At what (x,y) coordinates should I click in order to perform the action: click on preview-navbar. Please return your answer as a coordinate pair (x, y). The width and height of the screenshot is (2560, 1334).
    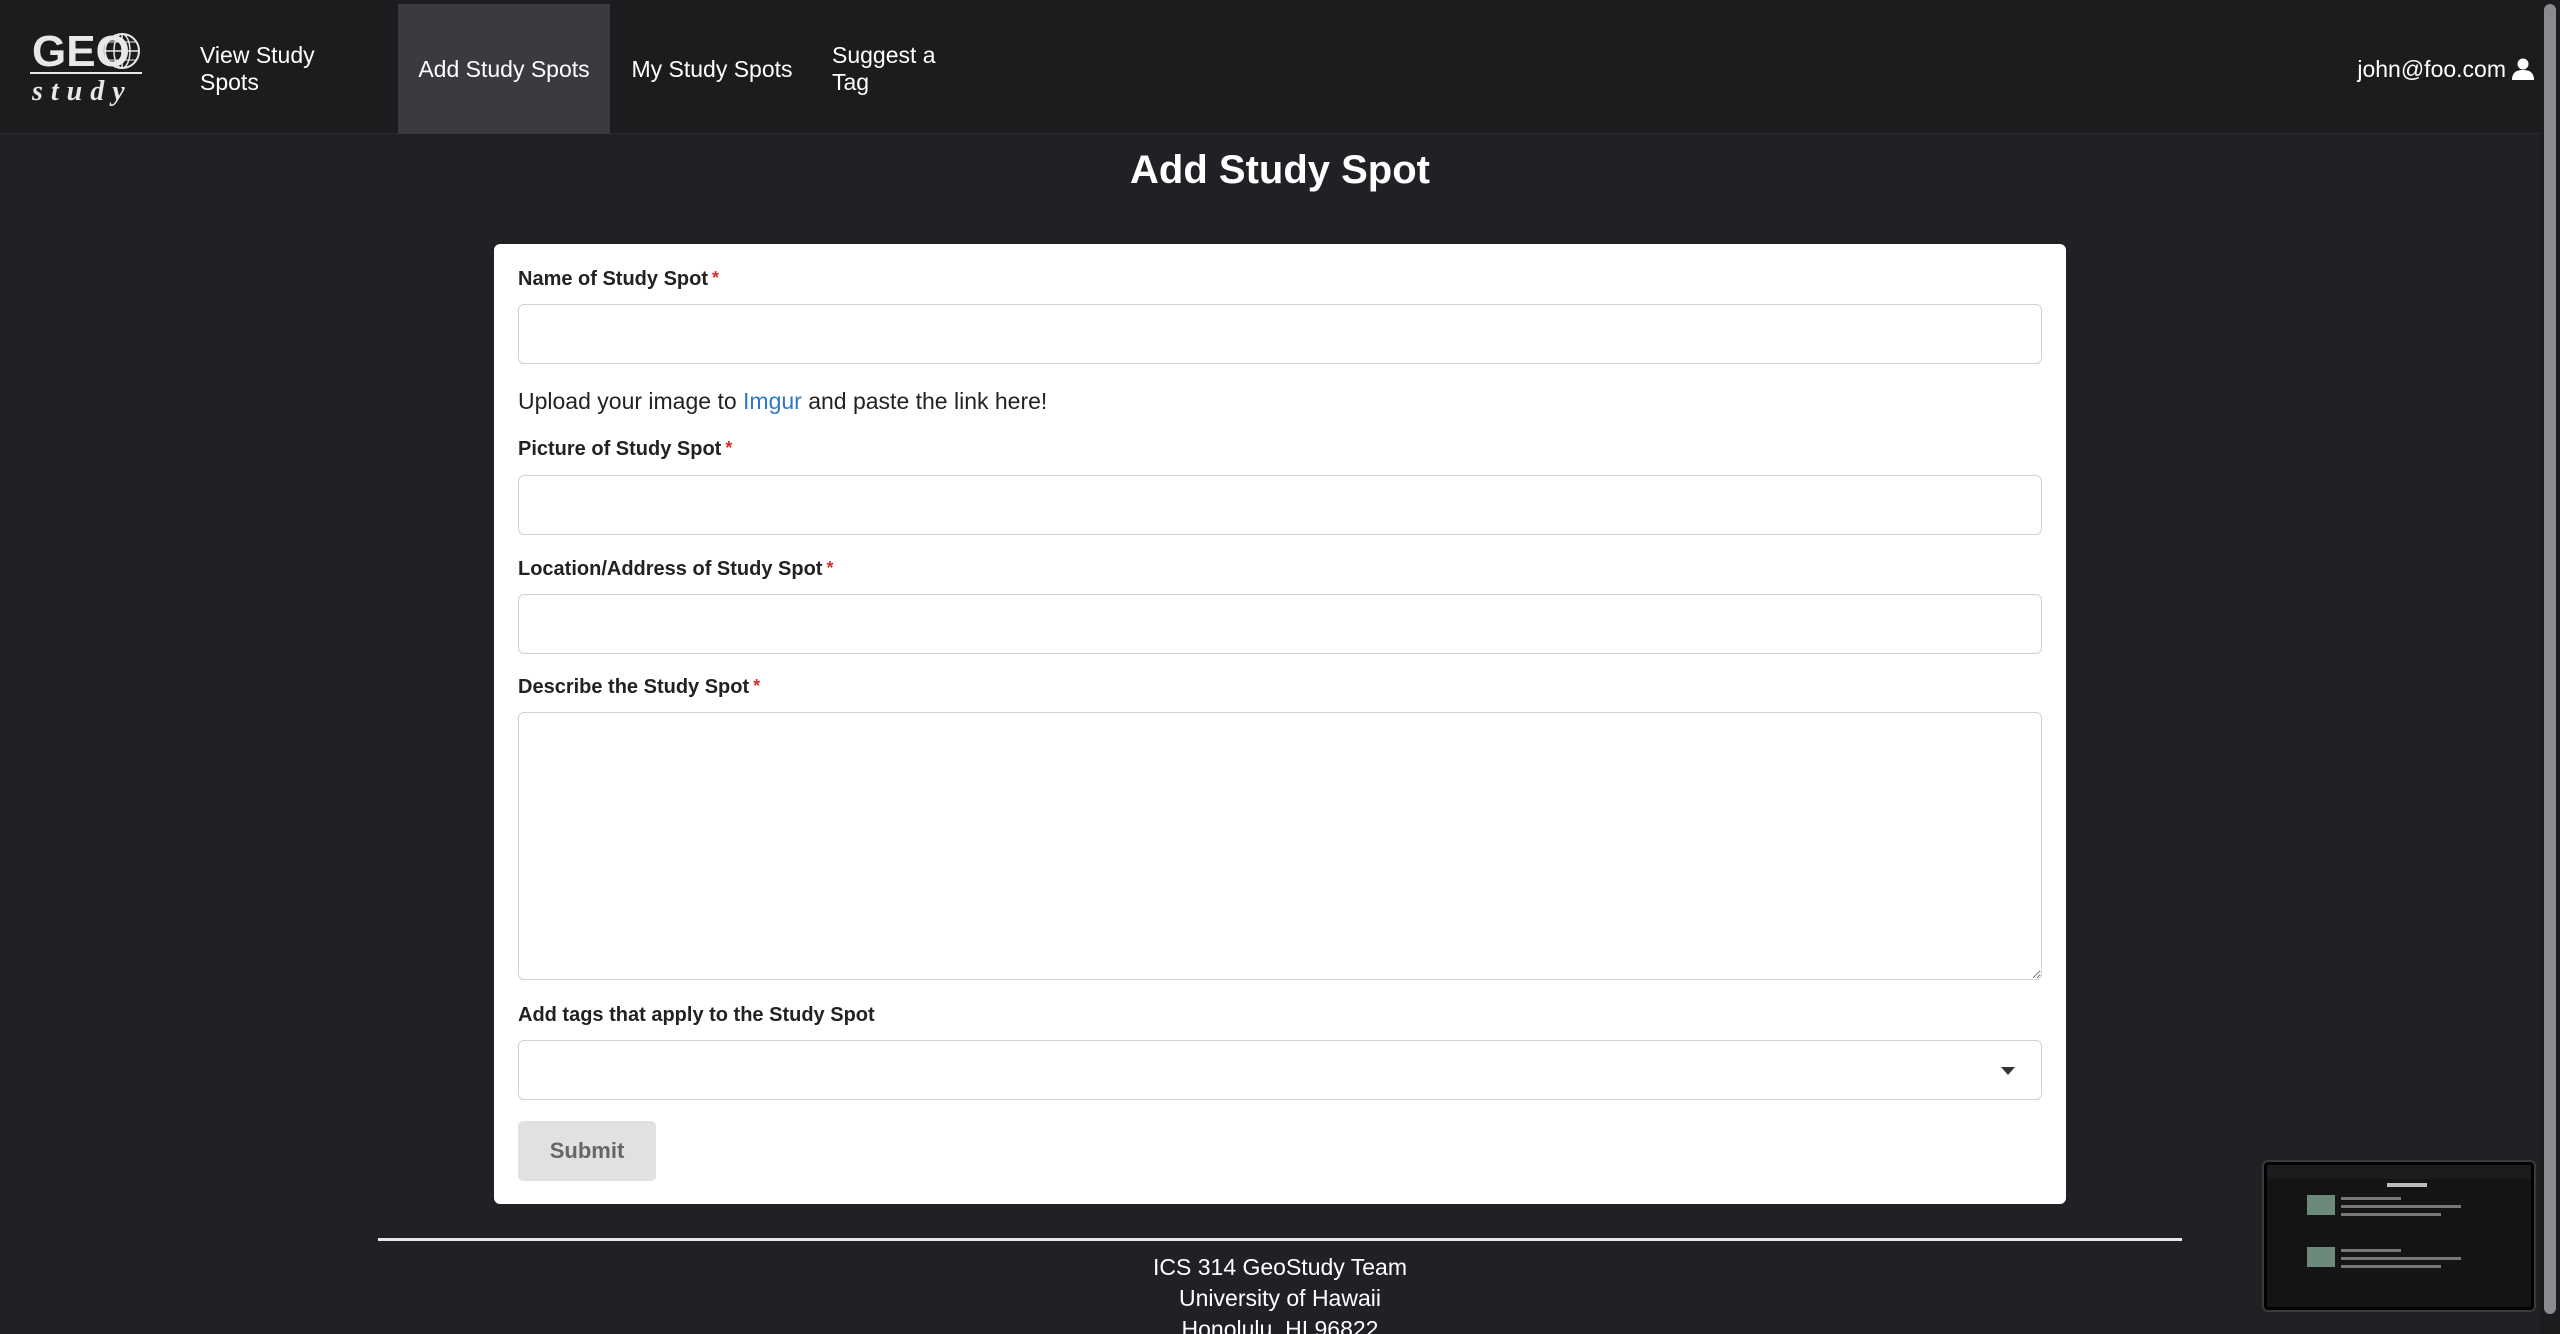
    Looking at the image, I should click on (2399, 1172).